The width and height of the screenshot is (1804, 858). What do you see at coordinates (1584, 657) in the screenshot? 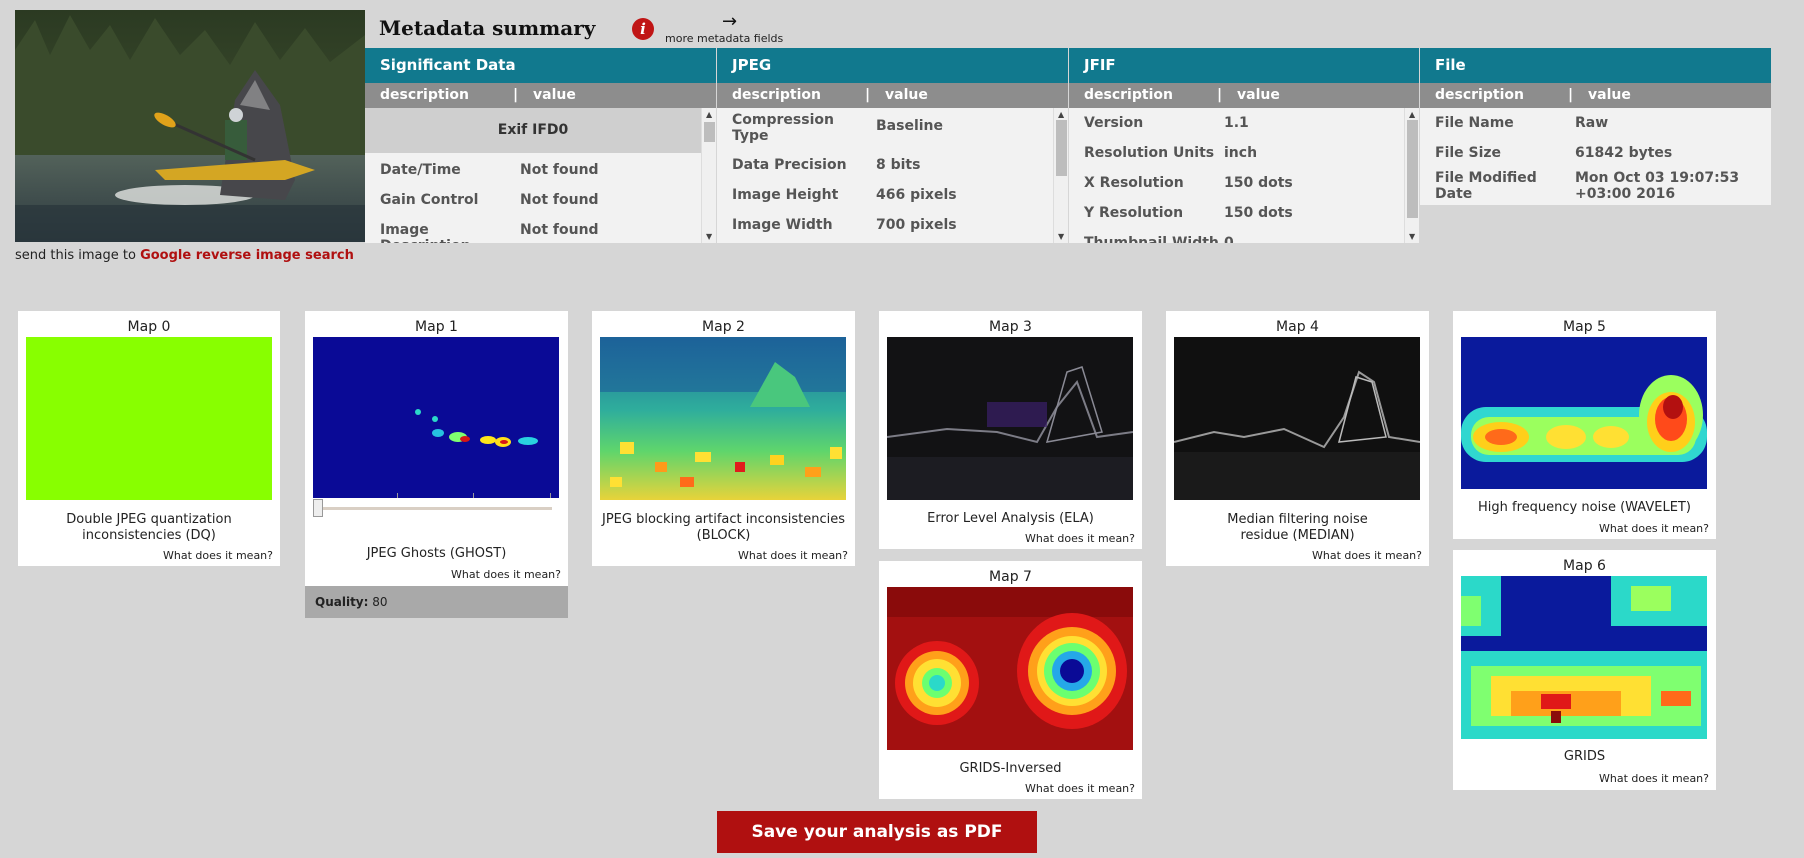
I see `grids-heatmap` at bounding box center [1584, 657].